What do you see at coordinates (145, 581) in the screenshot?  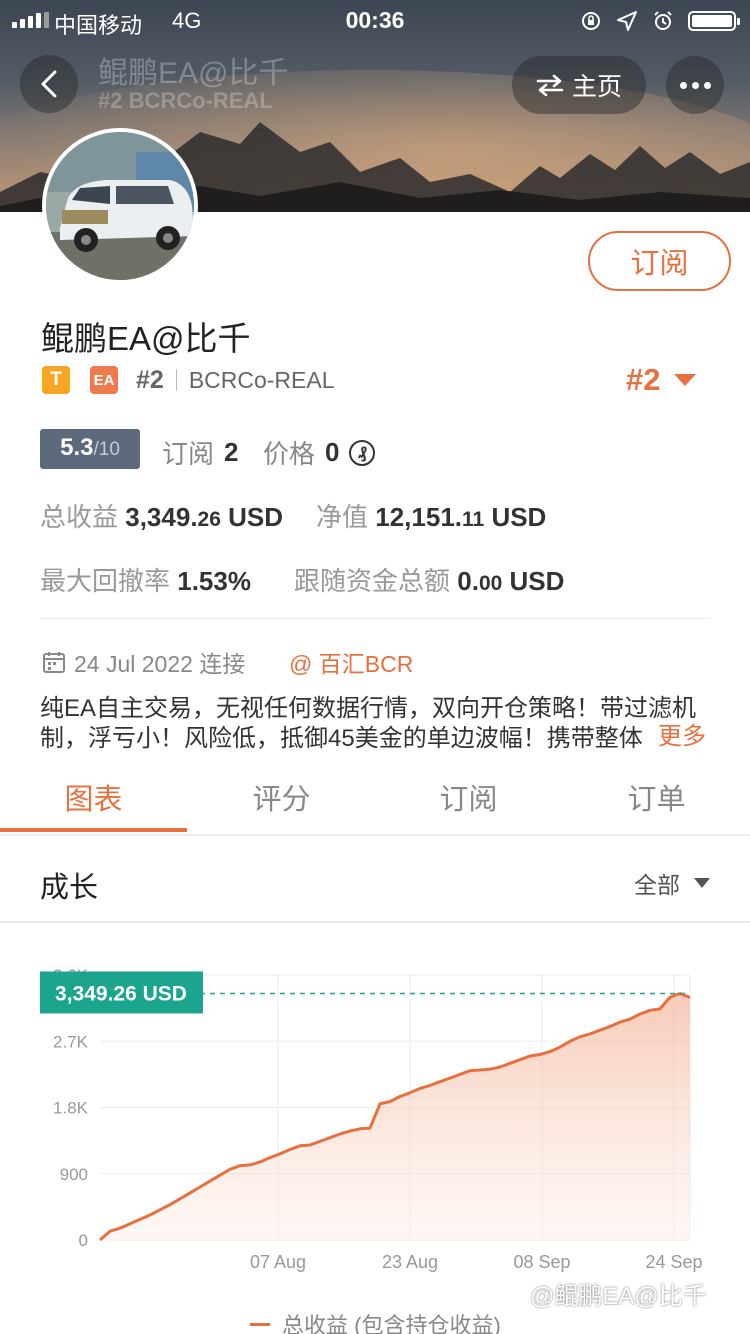 I see `max-drawdown: 最大回撤率 1.53%` at bounding box center [145, 581].